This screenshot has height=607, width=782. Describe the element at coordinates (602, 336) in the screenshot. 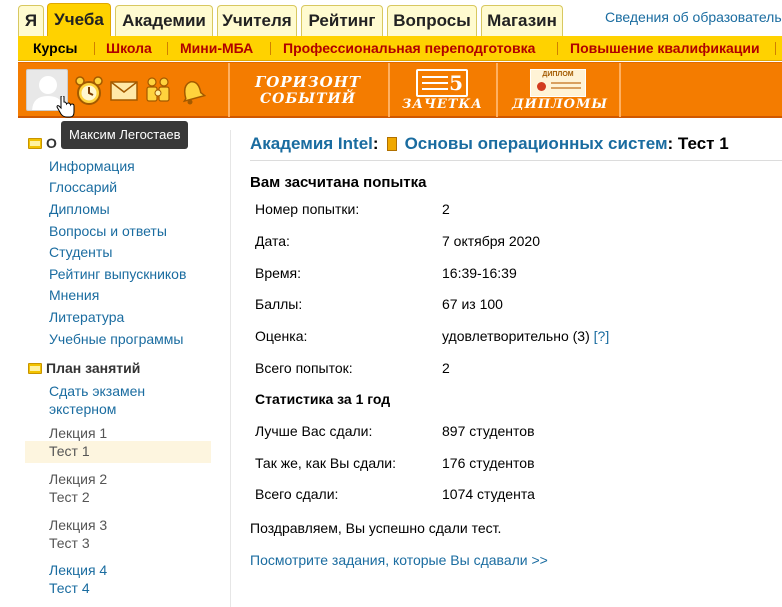

I see `grade-help-link: [?]` at that location.